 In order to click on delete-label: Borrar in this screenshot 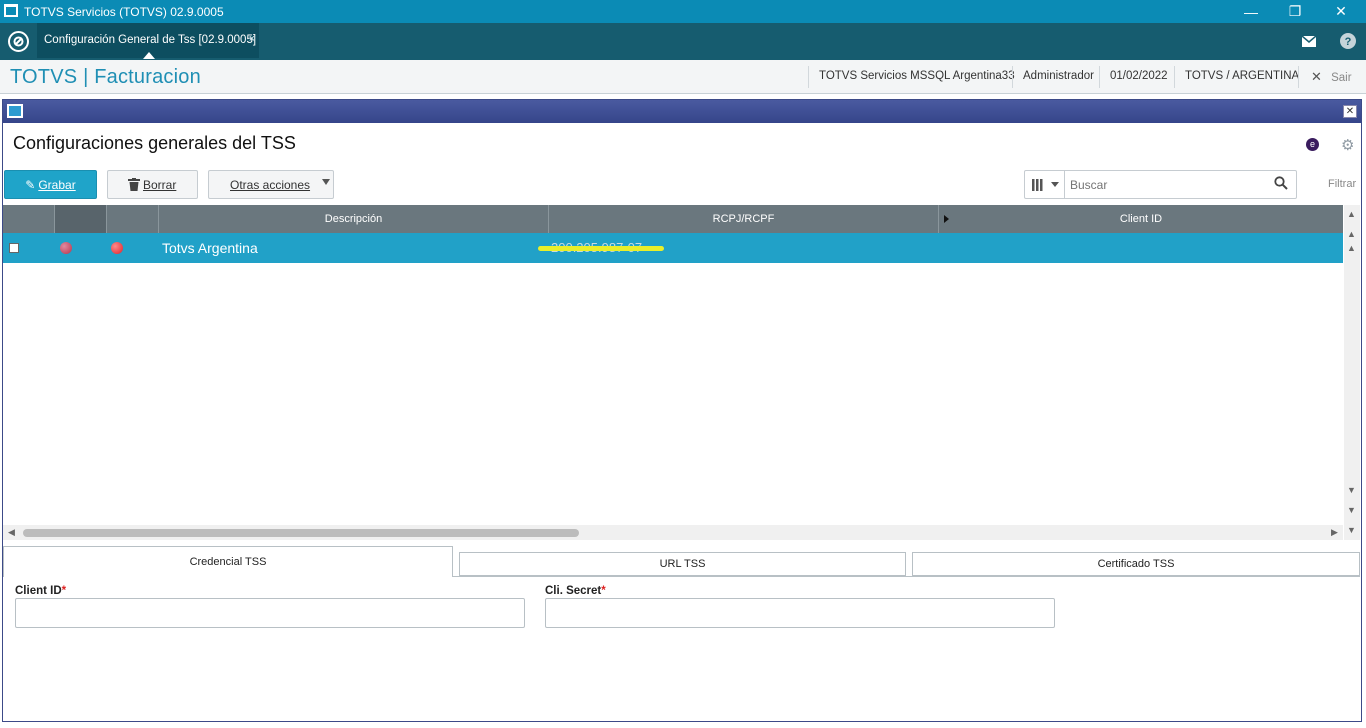, I will do `click(160, 184)`.